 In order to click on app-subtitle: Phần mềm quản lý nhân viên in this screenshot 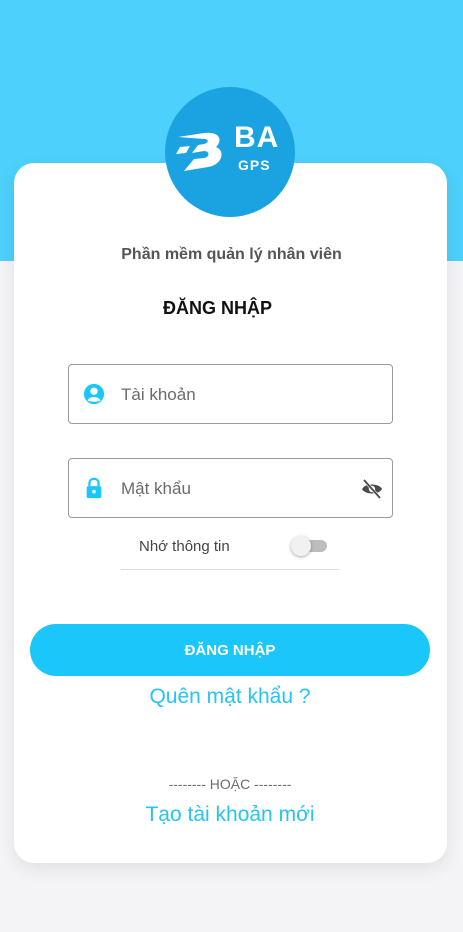, I will do `click(231, 254)`.